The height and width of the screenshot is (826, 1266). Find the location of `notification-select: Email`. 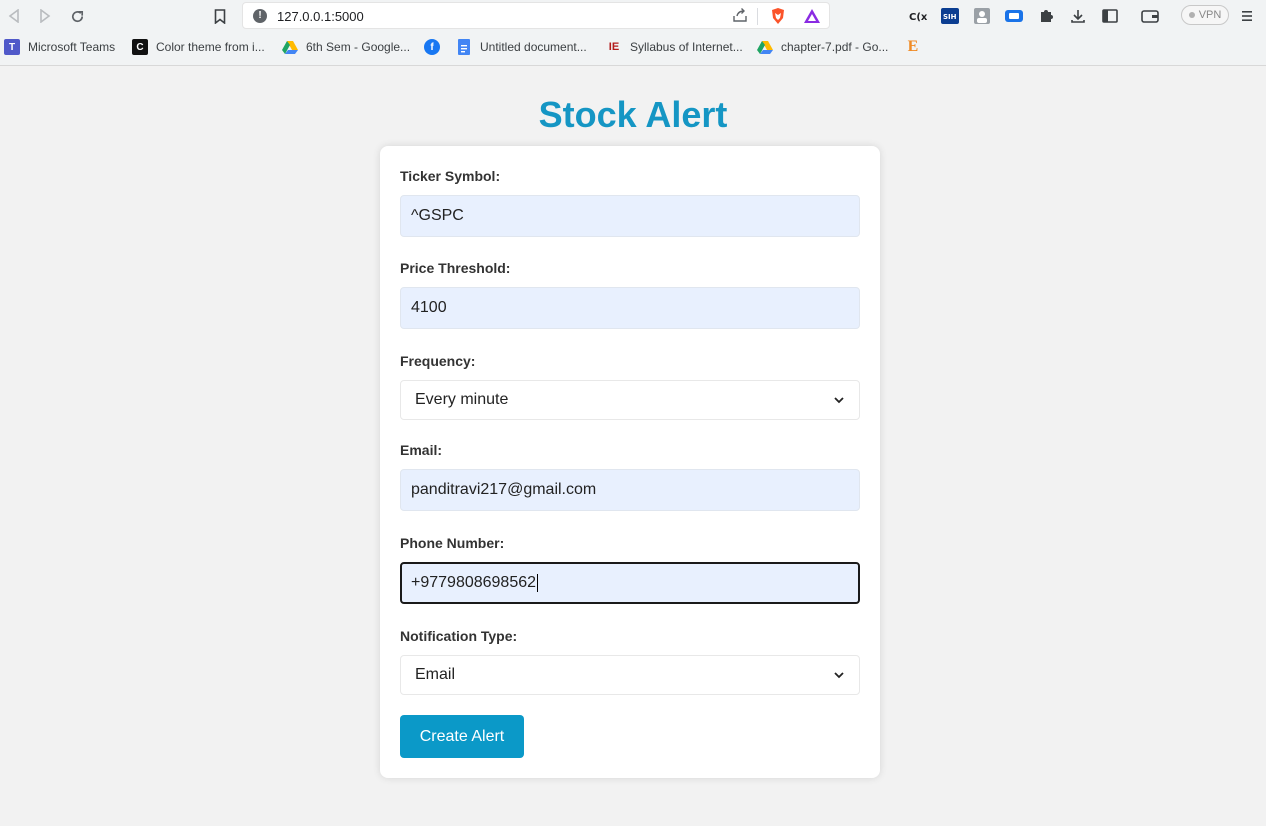

notification-select: Email is located at coordinates (630, 675).